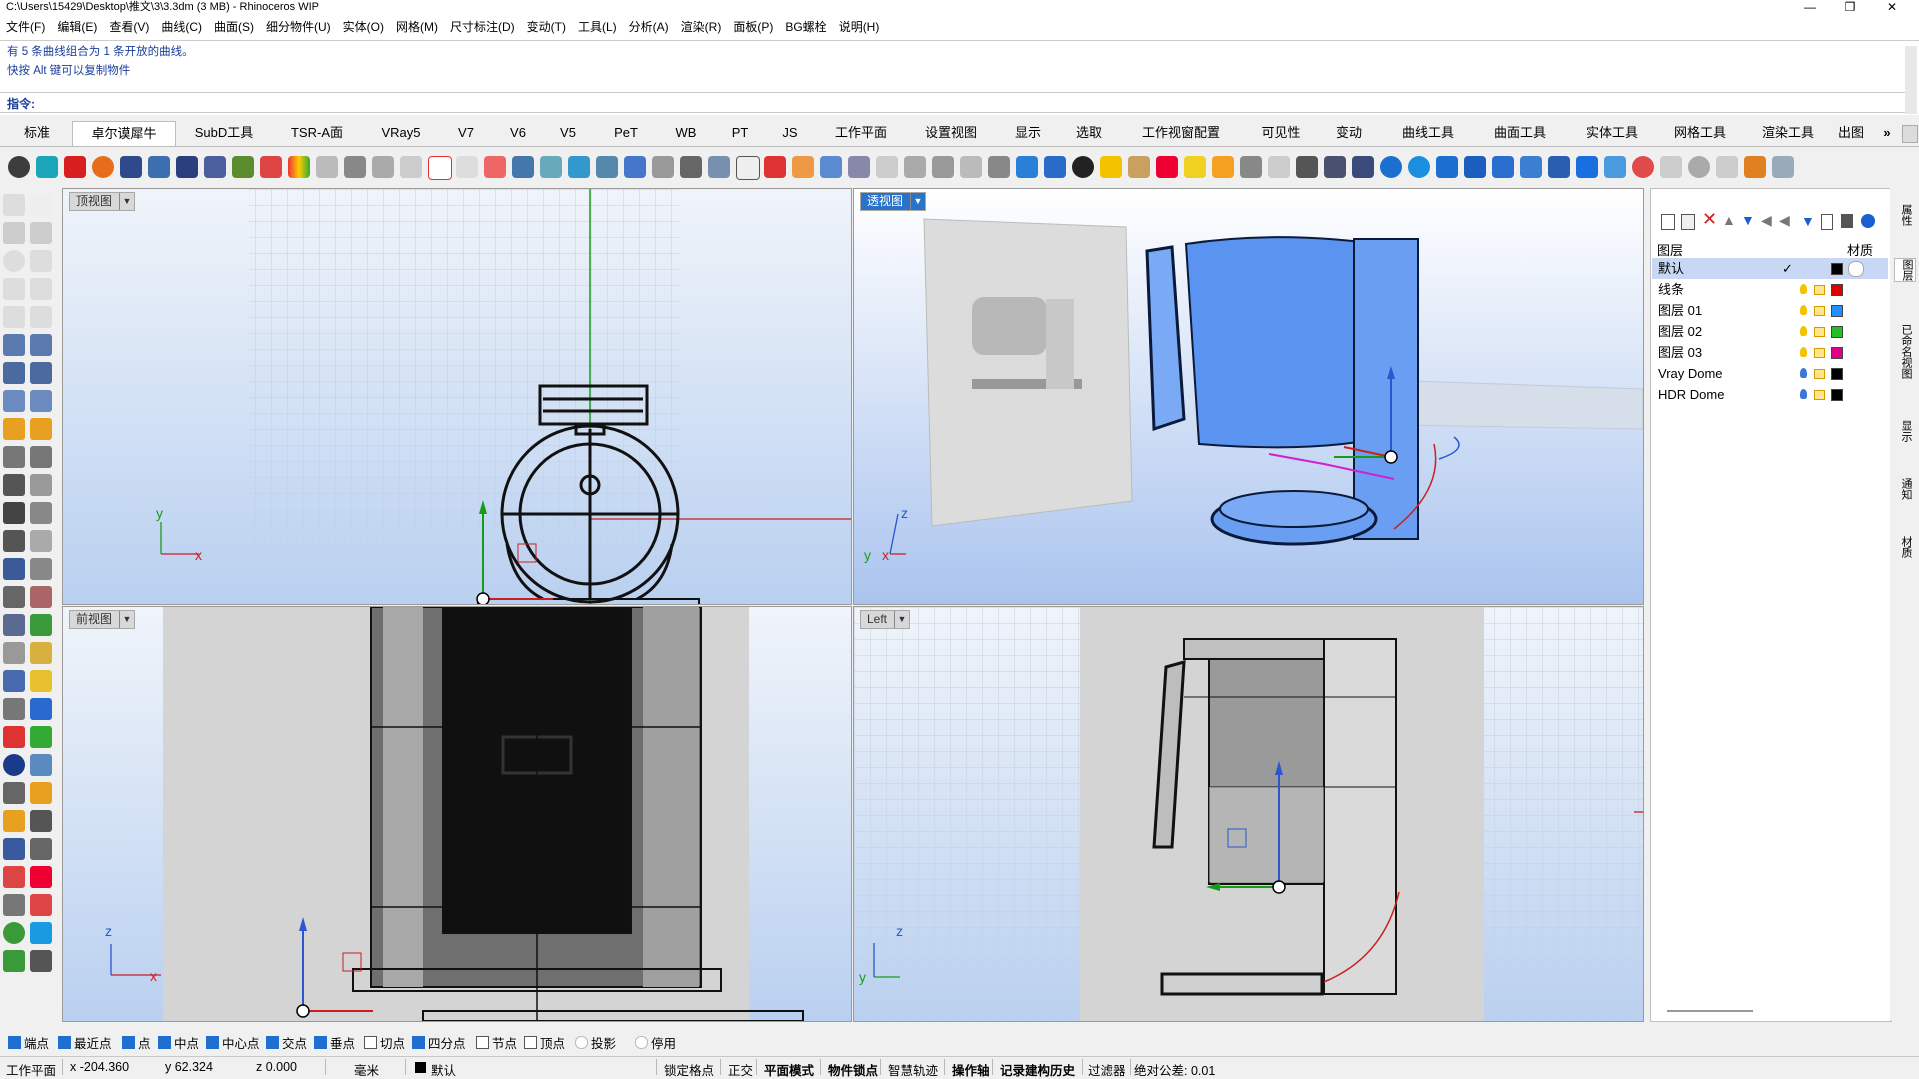 The width and height of the screenshot is (1919, 1079). What do you see at coordinates (14, 653) in the screenshot?
I see `shell-icon` at bounding box center [14, 653].